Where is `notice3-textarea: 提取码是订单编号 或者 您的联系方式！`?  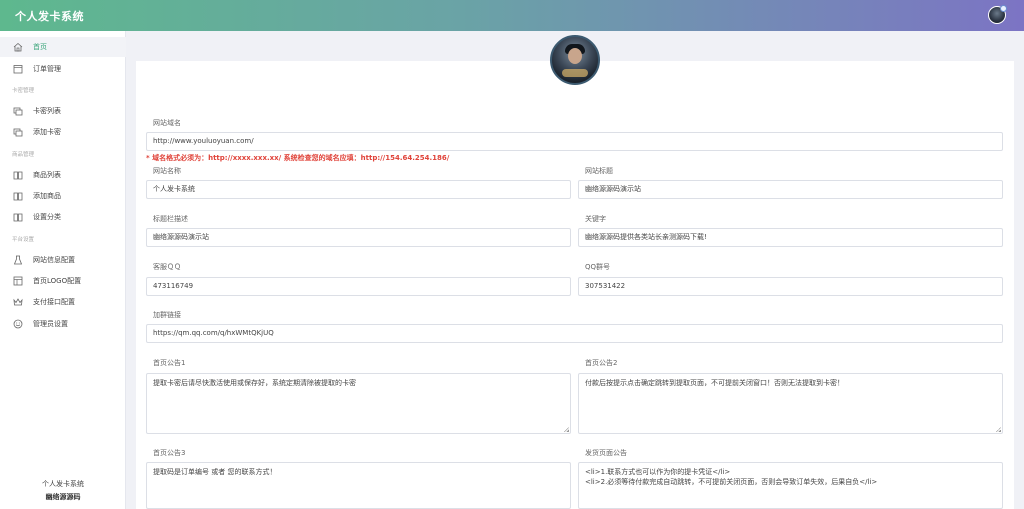 notice3-textarea: 提取码是订单编号 或者 您的联系方式！ is located at coordinates (358, 485).